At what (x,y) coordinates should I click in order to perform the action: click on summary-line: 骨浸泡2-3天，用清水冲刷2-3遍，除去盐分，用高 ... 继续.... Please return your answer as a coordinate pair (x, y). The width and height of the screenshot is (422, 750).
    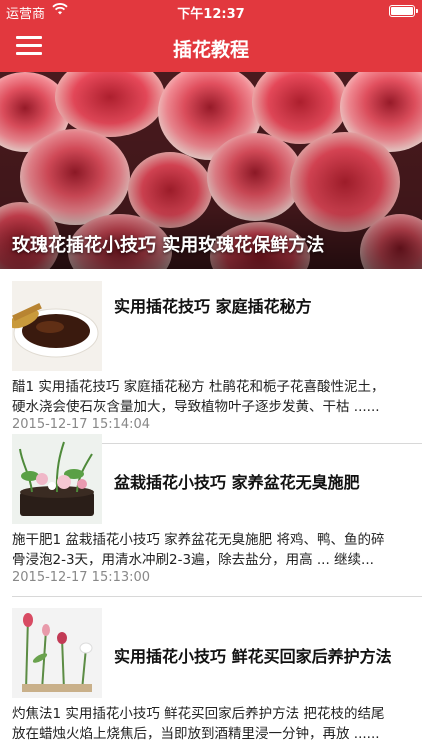
    Looking at the image, I should click on (193, 560).